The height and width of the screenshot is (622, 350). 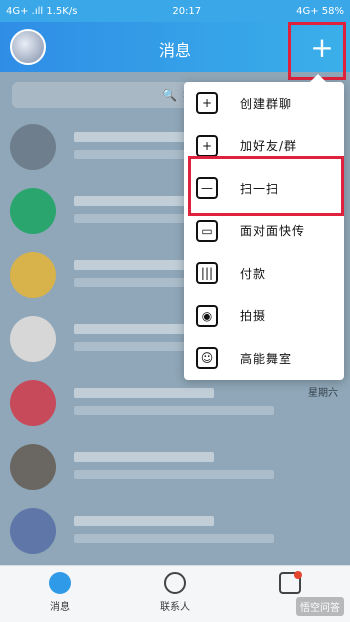 I want to click on menu-label-add-friend: 加好友/群, so click(x=269, y=146).